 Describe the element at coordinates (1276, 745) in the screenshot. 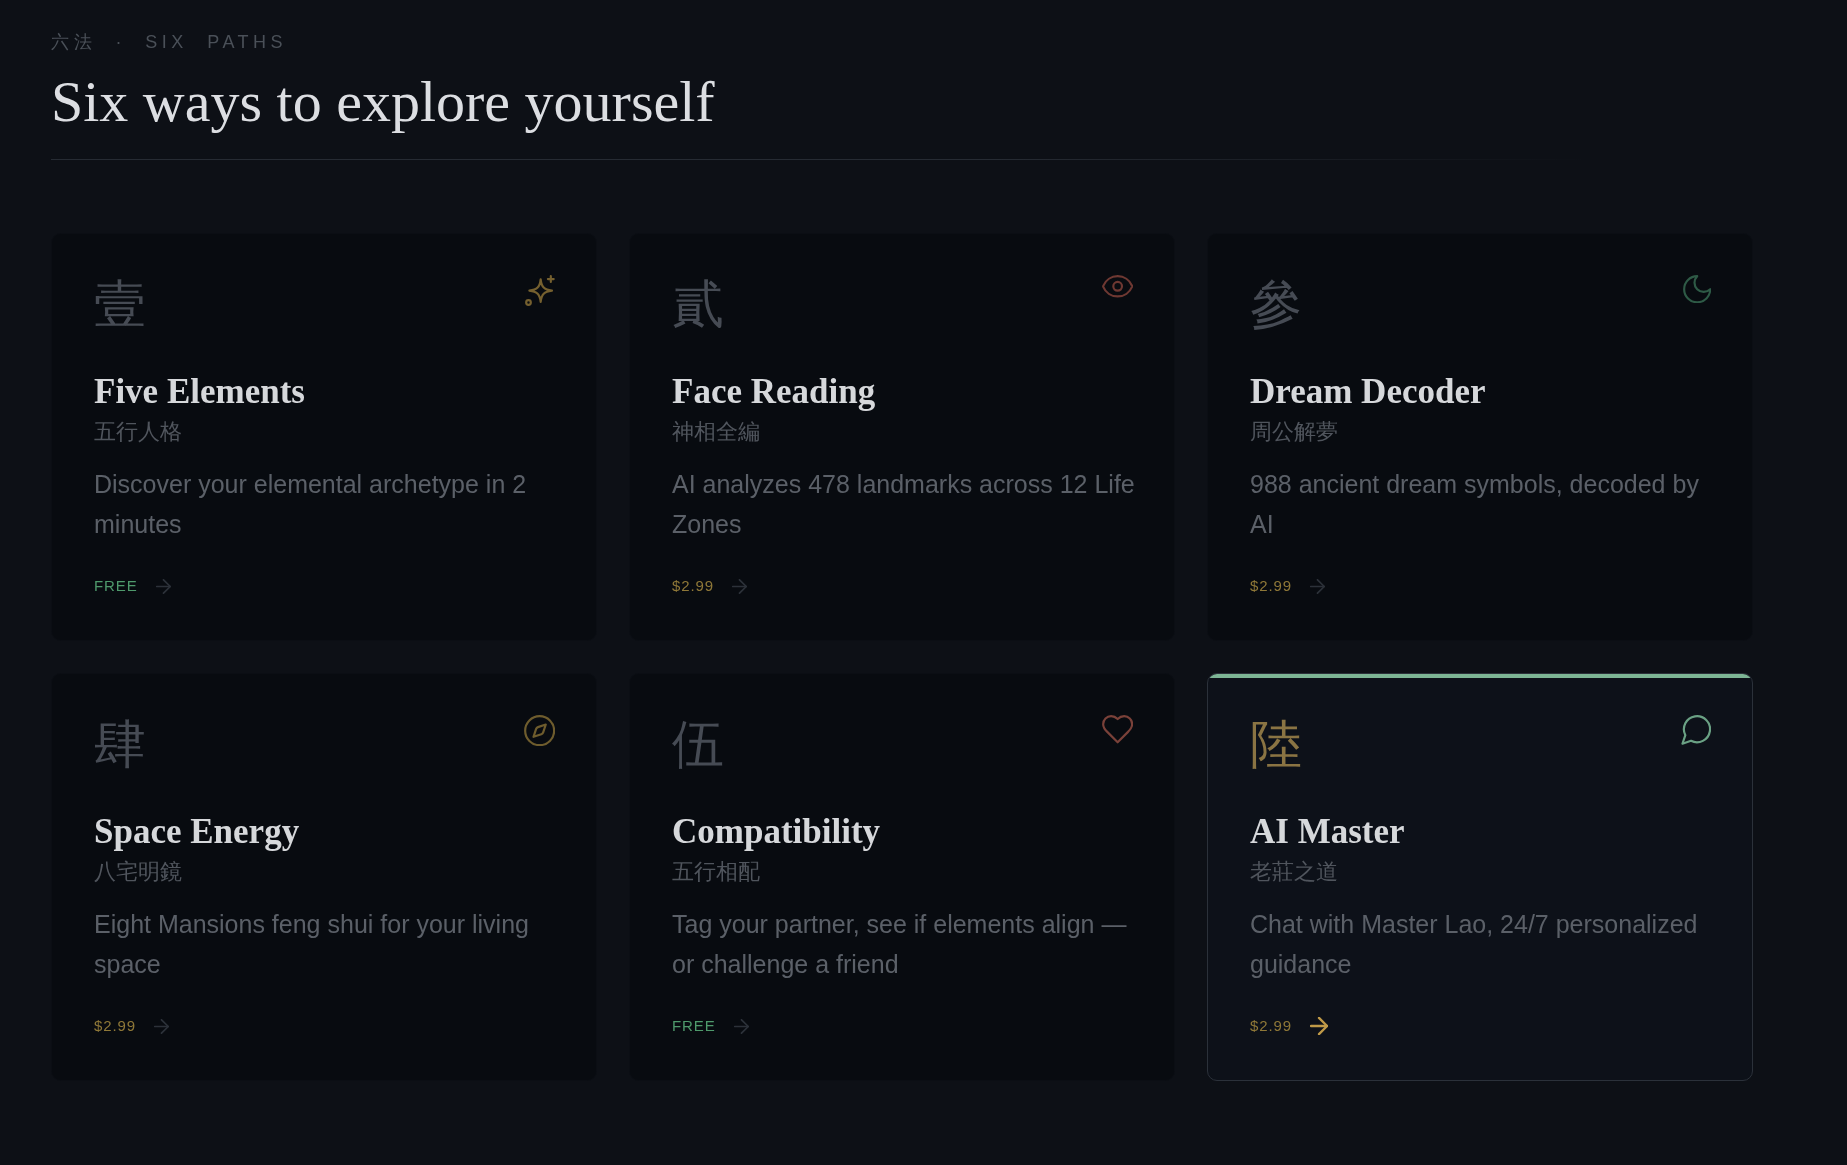

I see `card-numeral: 陸` at that location.